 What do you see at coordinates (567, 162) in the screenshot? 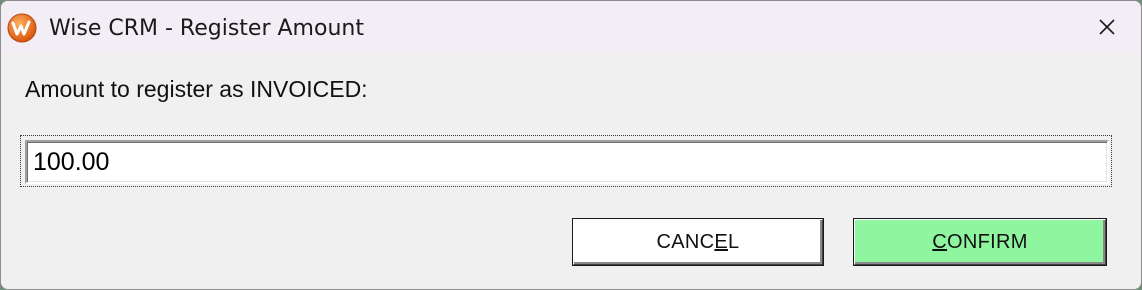
I see `amount-input` at bounding box center [567, 162].